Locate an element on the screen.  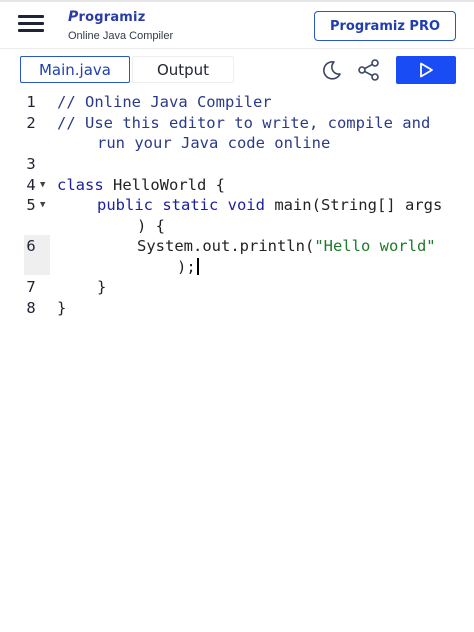
text-cursor is located at coordinates (197, 266).